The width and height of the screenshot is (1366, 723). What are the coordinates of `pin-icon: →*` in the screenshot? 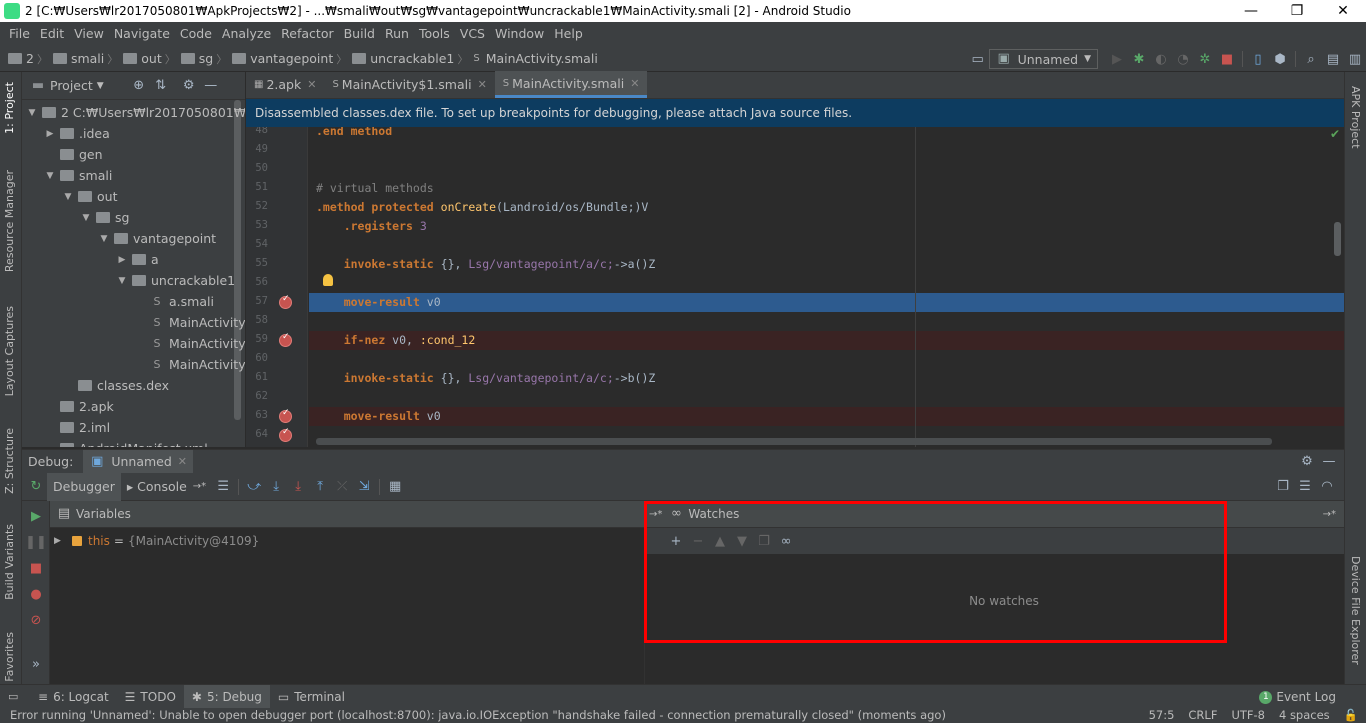 It's located at (1329, 514).